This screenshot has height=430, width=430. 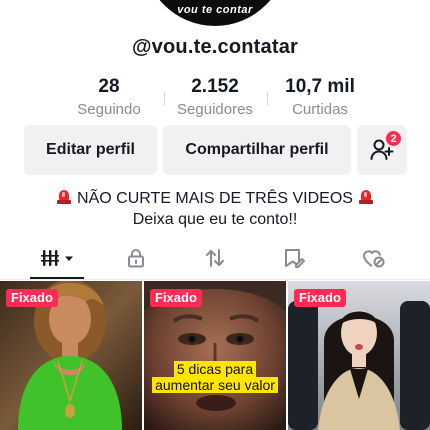 I want to click on video-caption: 5 dicas para aumentar seu valor, so click(x=215, y=377).